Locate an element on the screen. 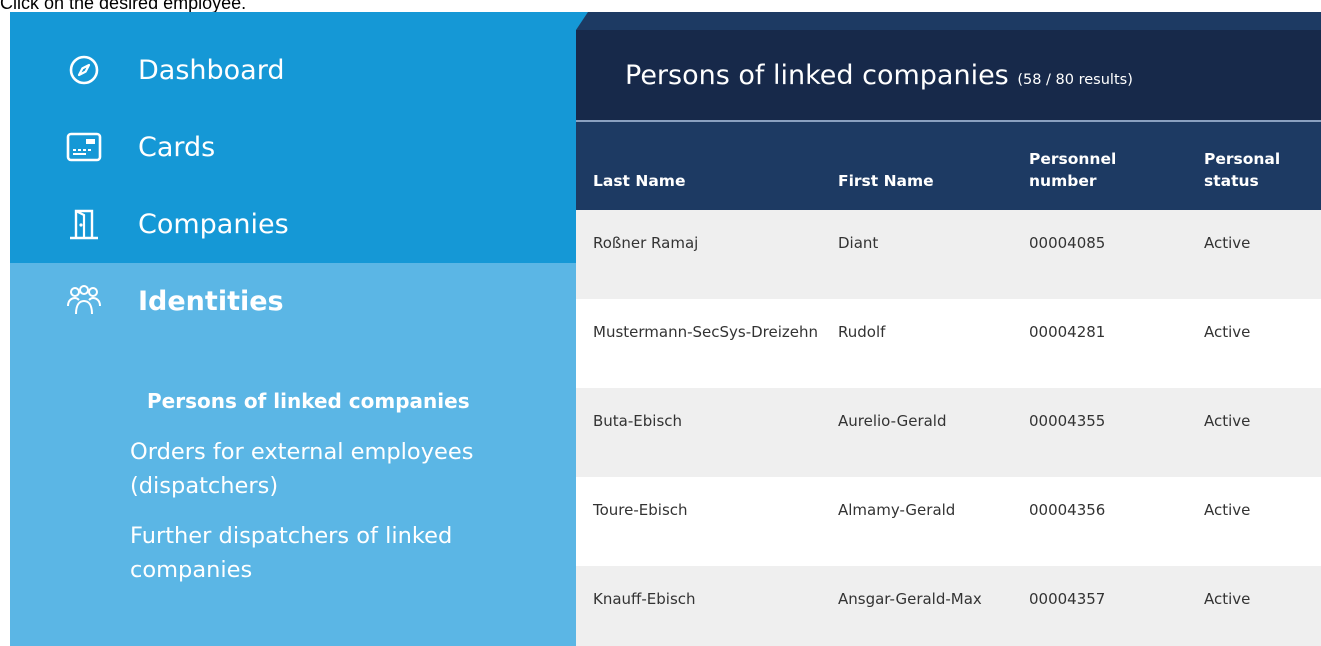 Image resolution: width=1321 pixels, height=646 pixels. cell-last-name: Toure-Ebisch is located at coordinates (640, 510).